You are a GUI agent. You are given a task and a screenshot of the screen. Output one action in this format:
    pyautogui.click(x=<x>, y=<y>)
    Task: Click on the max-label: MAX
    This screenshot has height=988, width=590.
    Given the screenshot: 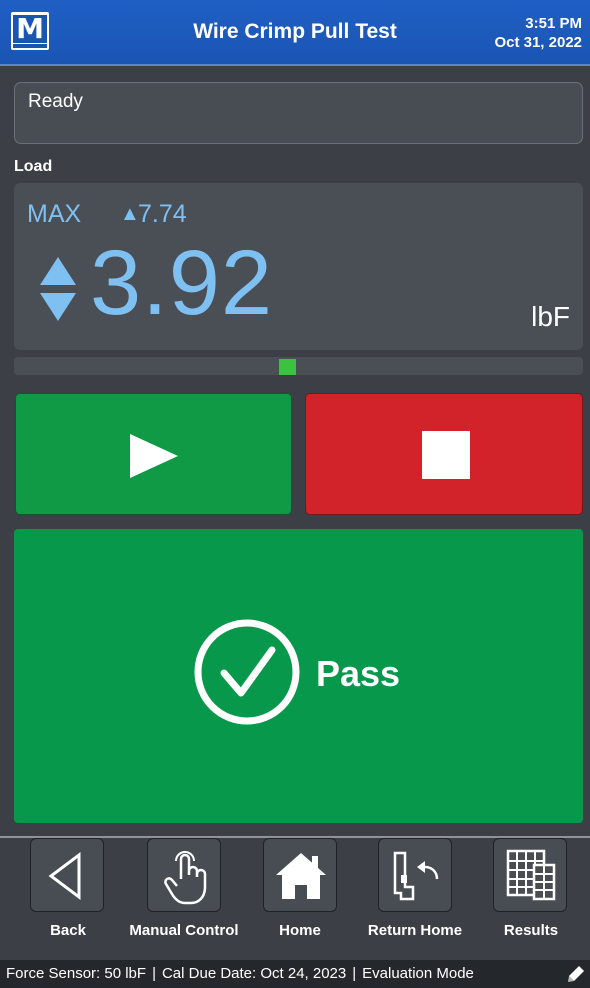 What is the action you would take?
    pyautogui.click(x=54, y=214)
    